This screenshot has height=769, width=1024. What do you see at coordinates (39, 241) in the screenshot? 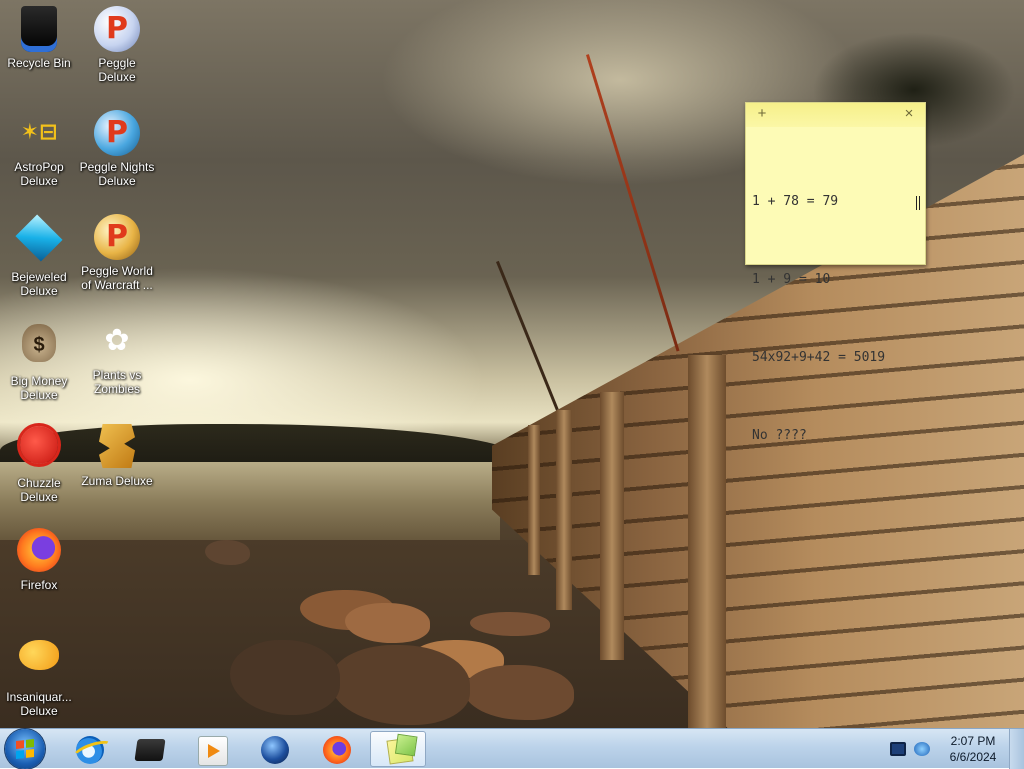
I see `bejeweled-icon` at bounding box center [39, 241].